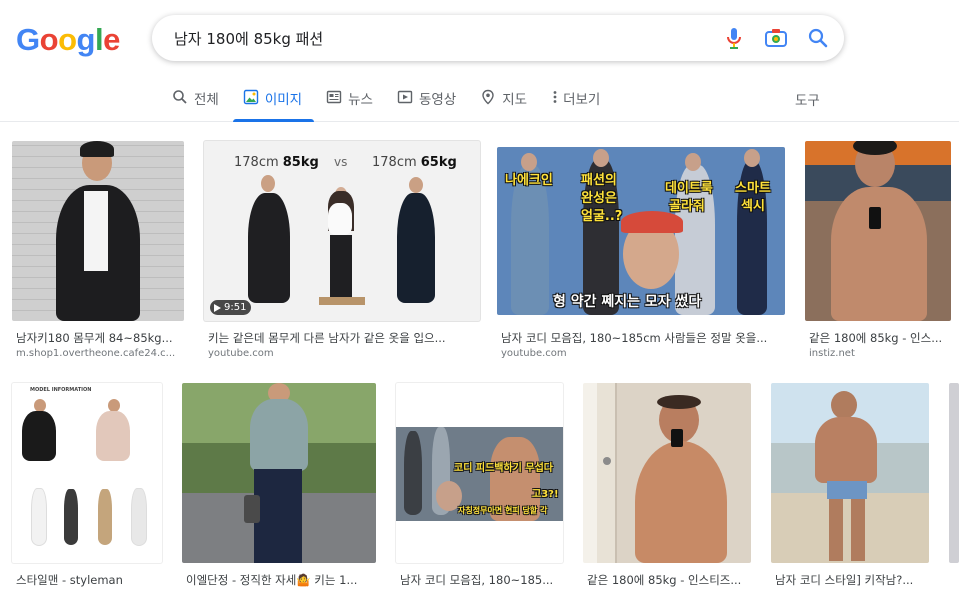 The image size is (959, 592). I want to click on overlay-weight-left: 85kg, so click(300, 162).